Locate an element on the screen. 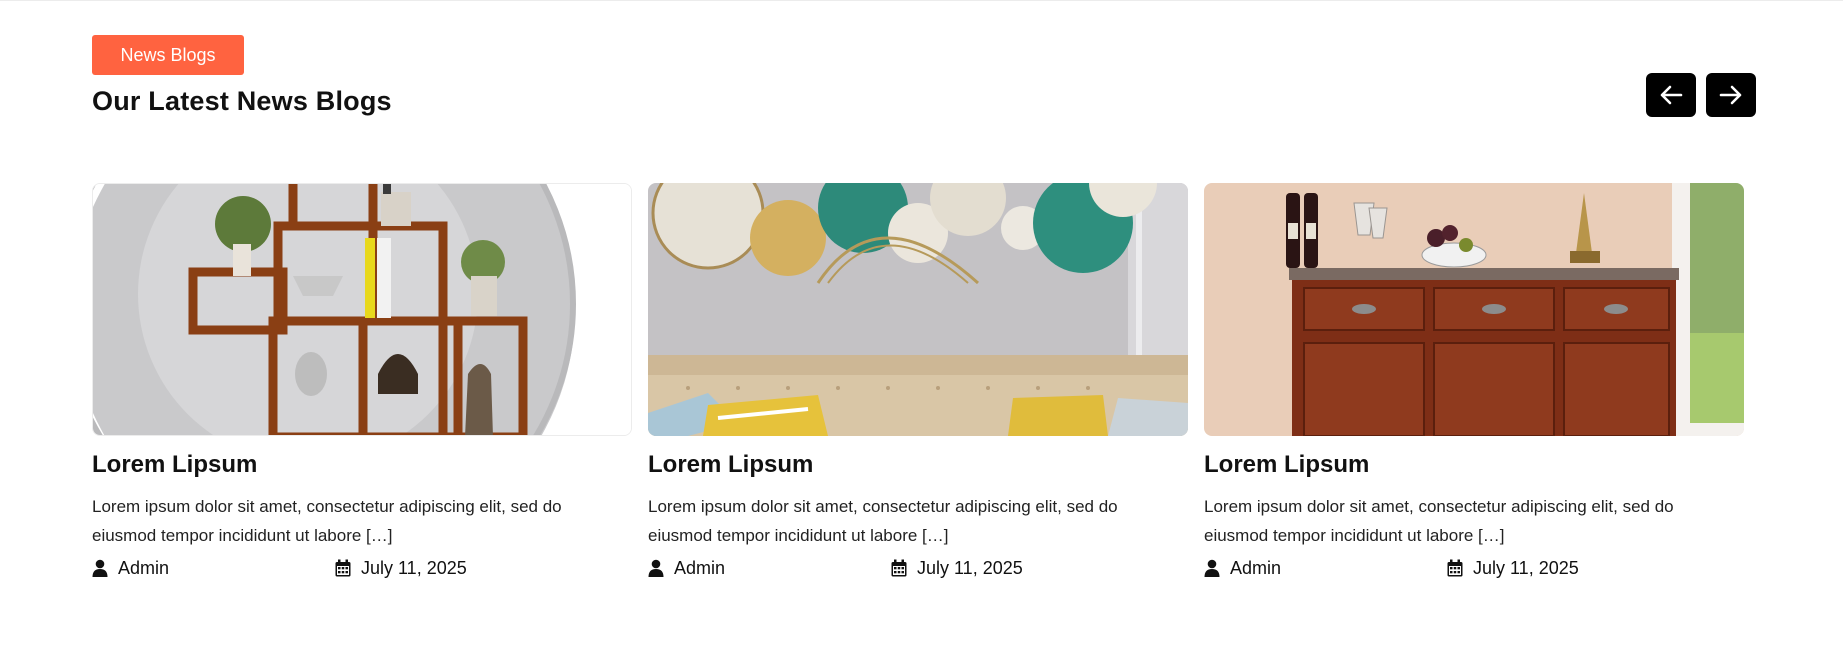  section-badge: News Blogs is located at coordinates (168, 55).